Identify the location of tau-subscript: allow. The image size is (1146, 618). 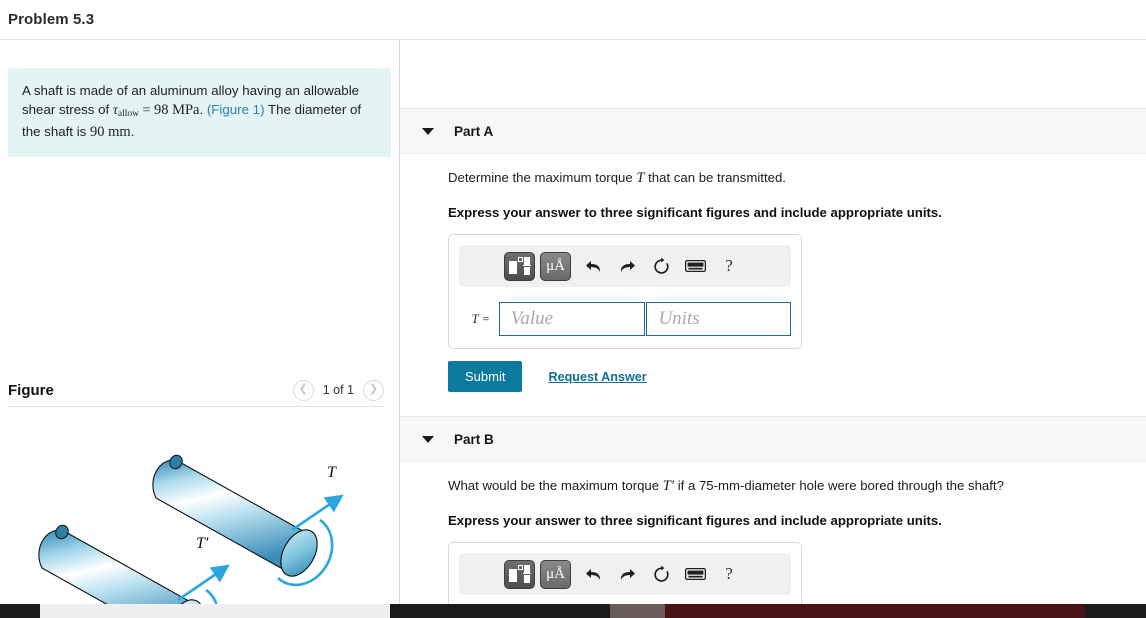
(128, 114).